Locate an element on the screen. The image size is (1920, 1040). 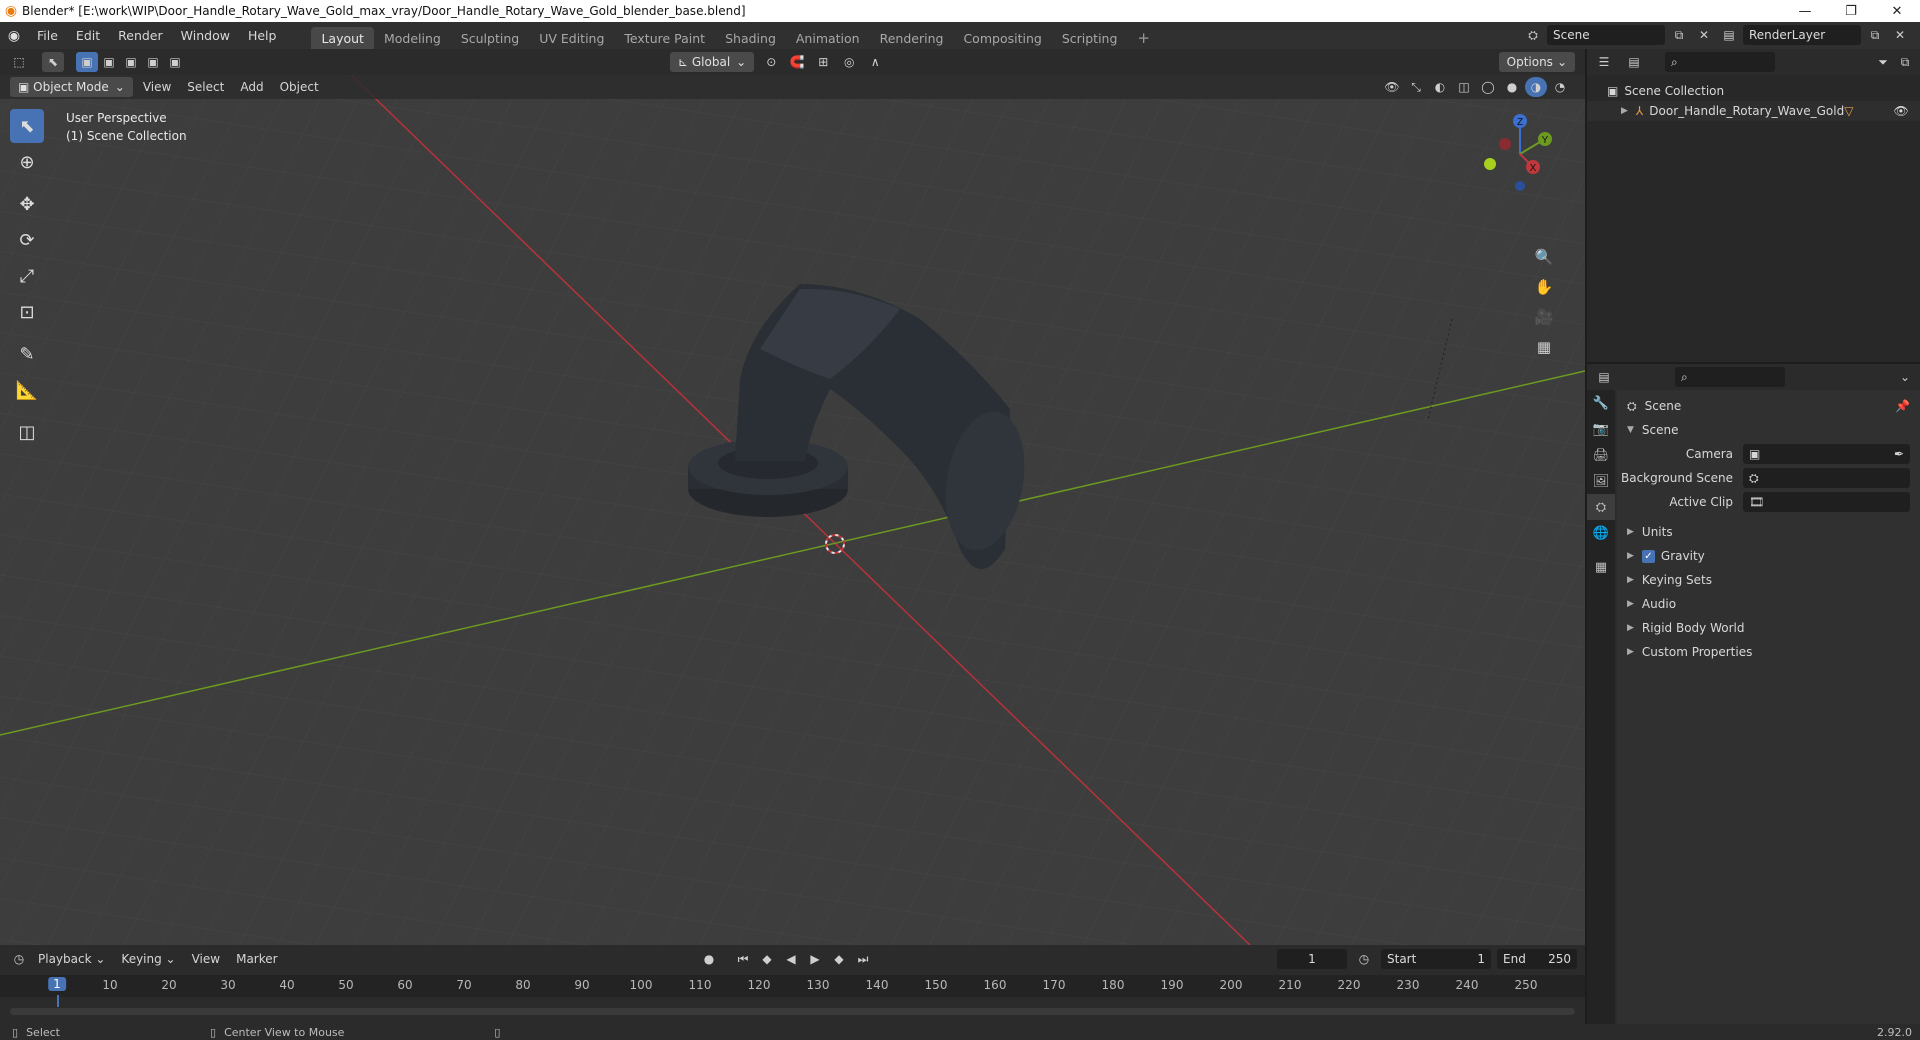
properties-options-icon: ⌄ is located at coordinates (1905, 377).